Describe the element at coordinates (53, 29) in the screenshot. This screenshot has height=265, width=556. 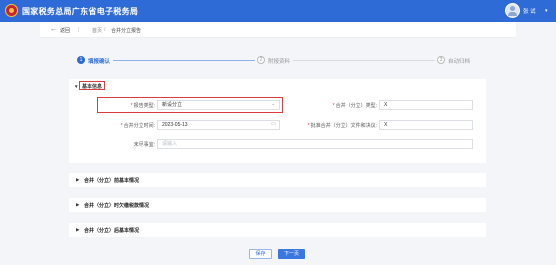
I see `back-arrow-icon: ←` at that location.